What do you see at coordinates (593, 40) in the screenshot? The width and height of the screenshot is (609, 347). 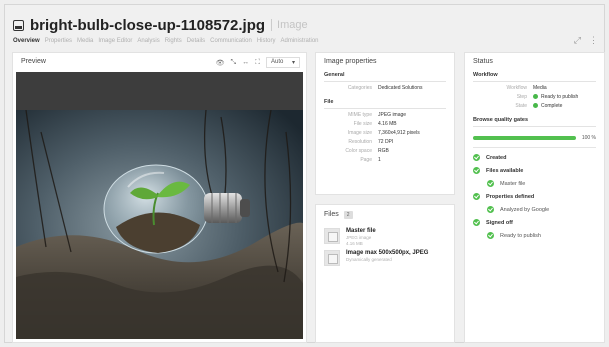 I see `kebab-menu-icon: ⋮` at bounding box center [593, 40].